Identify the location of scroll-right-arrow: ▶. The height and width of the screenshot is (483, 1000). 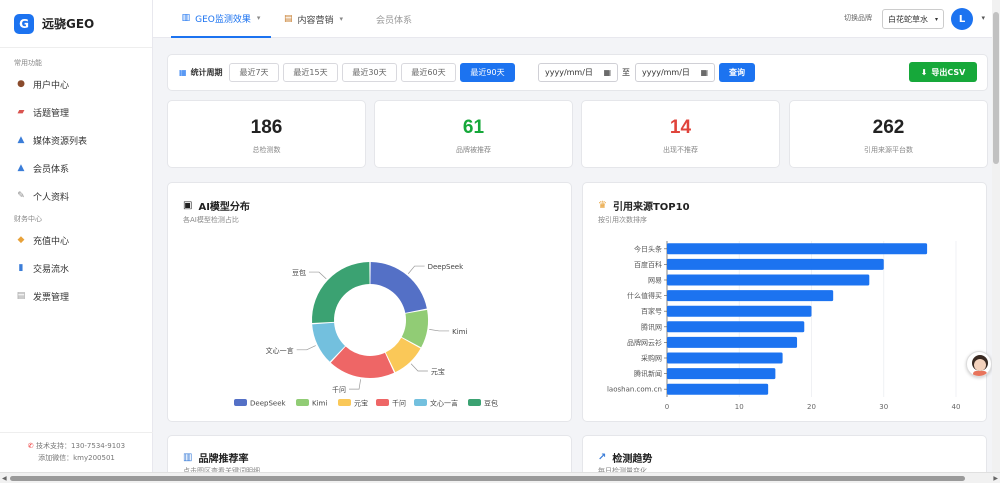
(995, 478).